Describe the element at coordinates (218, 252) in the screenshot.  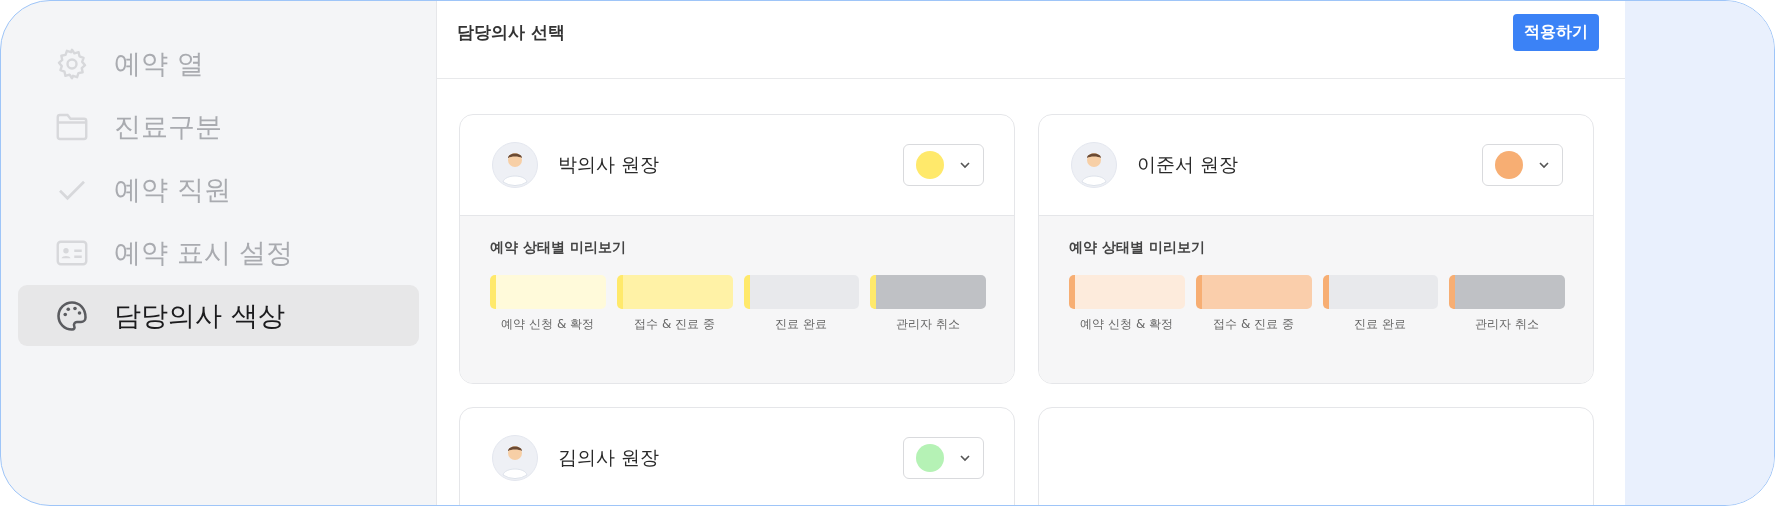
I see `sidebar-item: 예약 표시 설정` at that location.